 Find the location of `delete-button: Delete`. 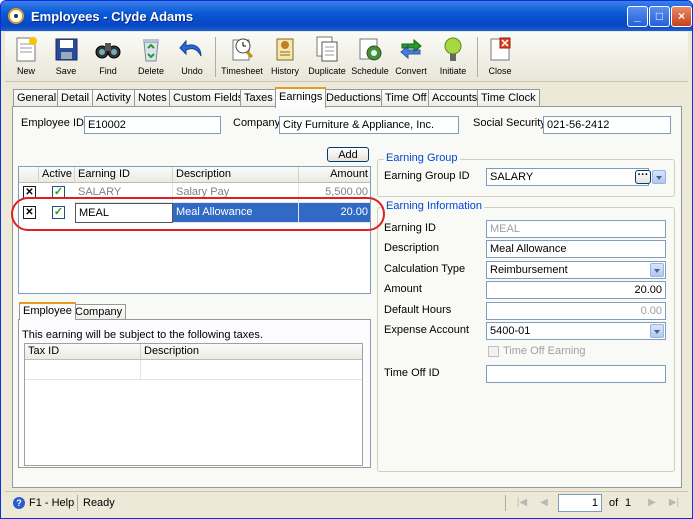

delete-button: Delete is located at coordinates (151, 57).